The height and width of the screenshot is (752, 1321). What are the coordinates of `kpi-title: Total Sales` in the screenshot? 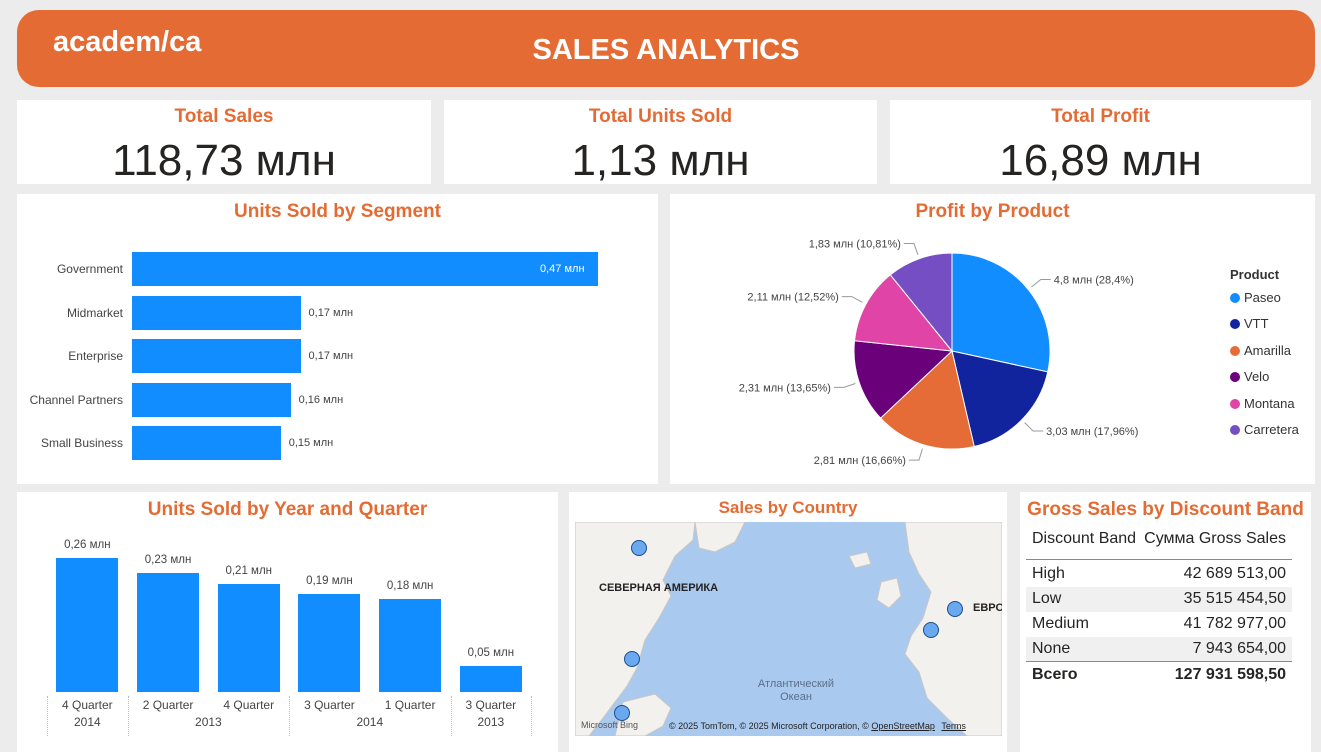 It's located at (224, 116).